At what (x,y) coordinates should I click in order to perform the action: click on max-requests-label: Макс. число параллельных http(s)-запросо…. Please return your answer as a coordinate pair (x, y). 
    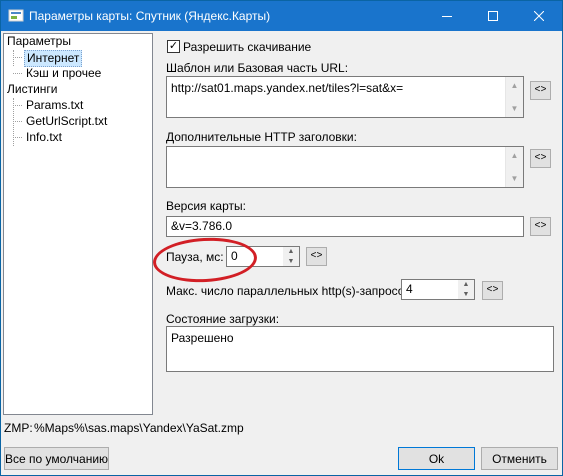
    Looking at the image, I should click on (290, 291).